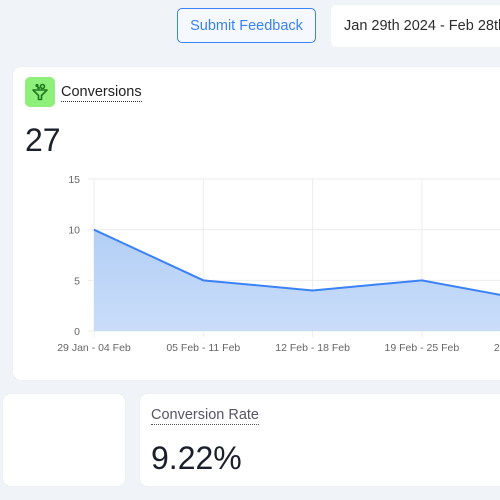 Image resolution: width=500 pixels, height=500 pixels. Describe the element at coordinates (205, 416) in the screenshot. I see `conversion-rate-title: Conversion Rate` at that location.